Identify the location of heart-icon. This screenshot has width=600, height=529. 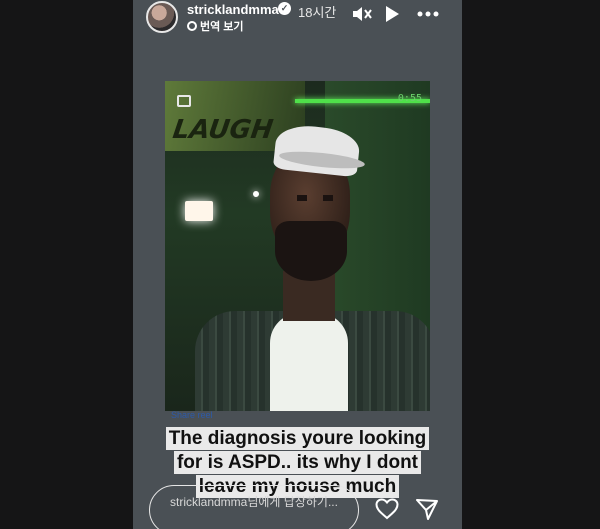
(387, 509).